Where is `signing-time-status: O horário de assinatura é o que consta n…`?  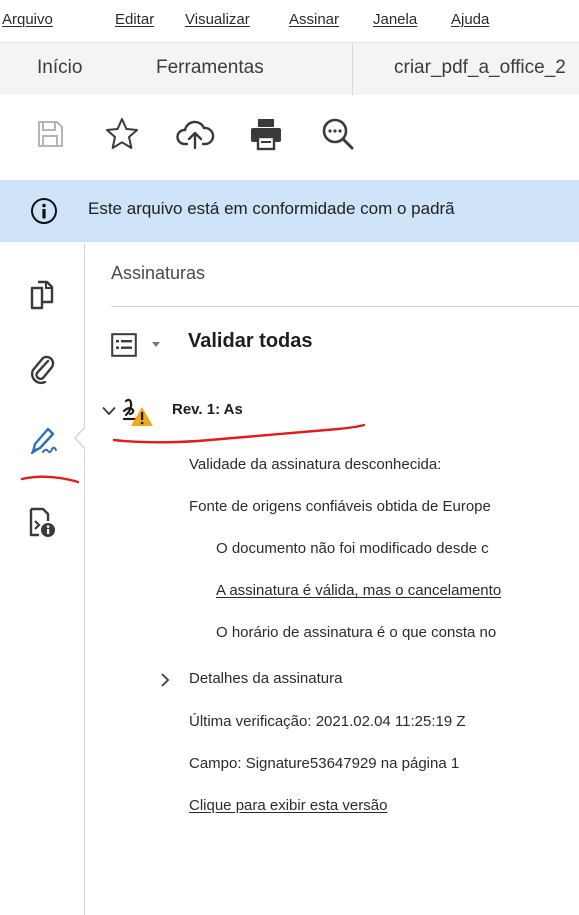 signing-time-status: O horário de assinatura é o que consta n… is located at coordinates (356, 632).